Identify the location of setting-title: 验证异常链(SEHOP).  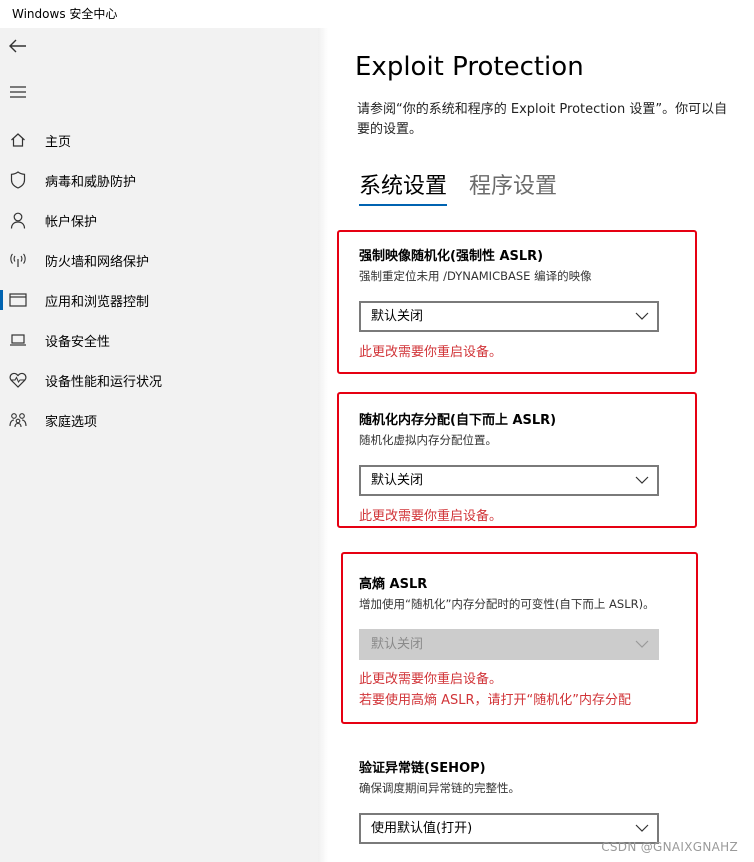
(422, 768).